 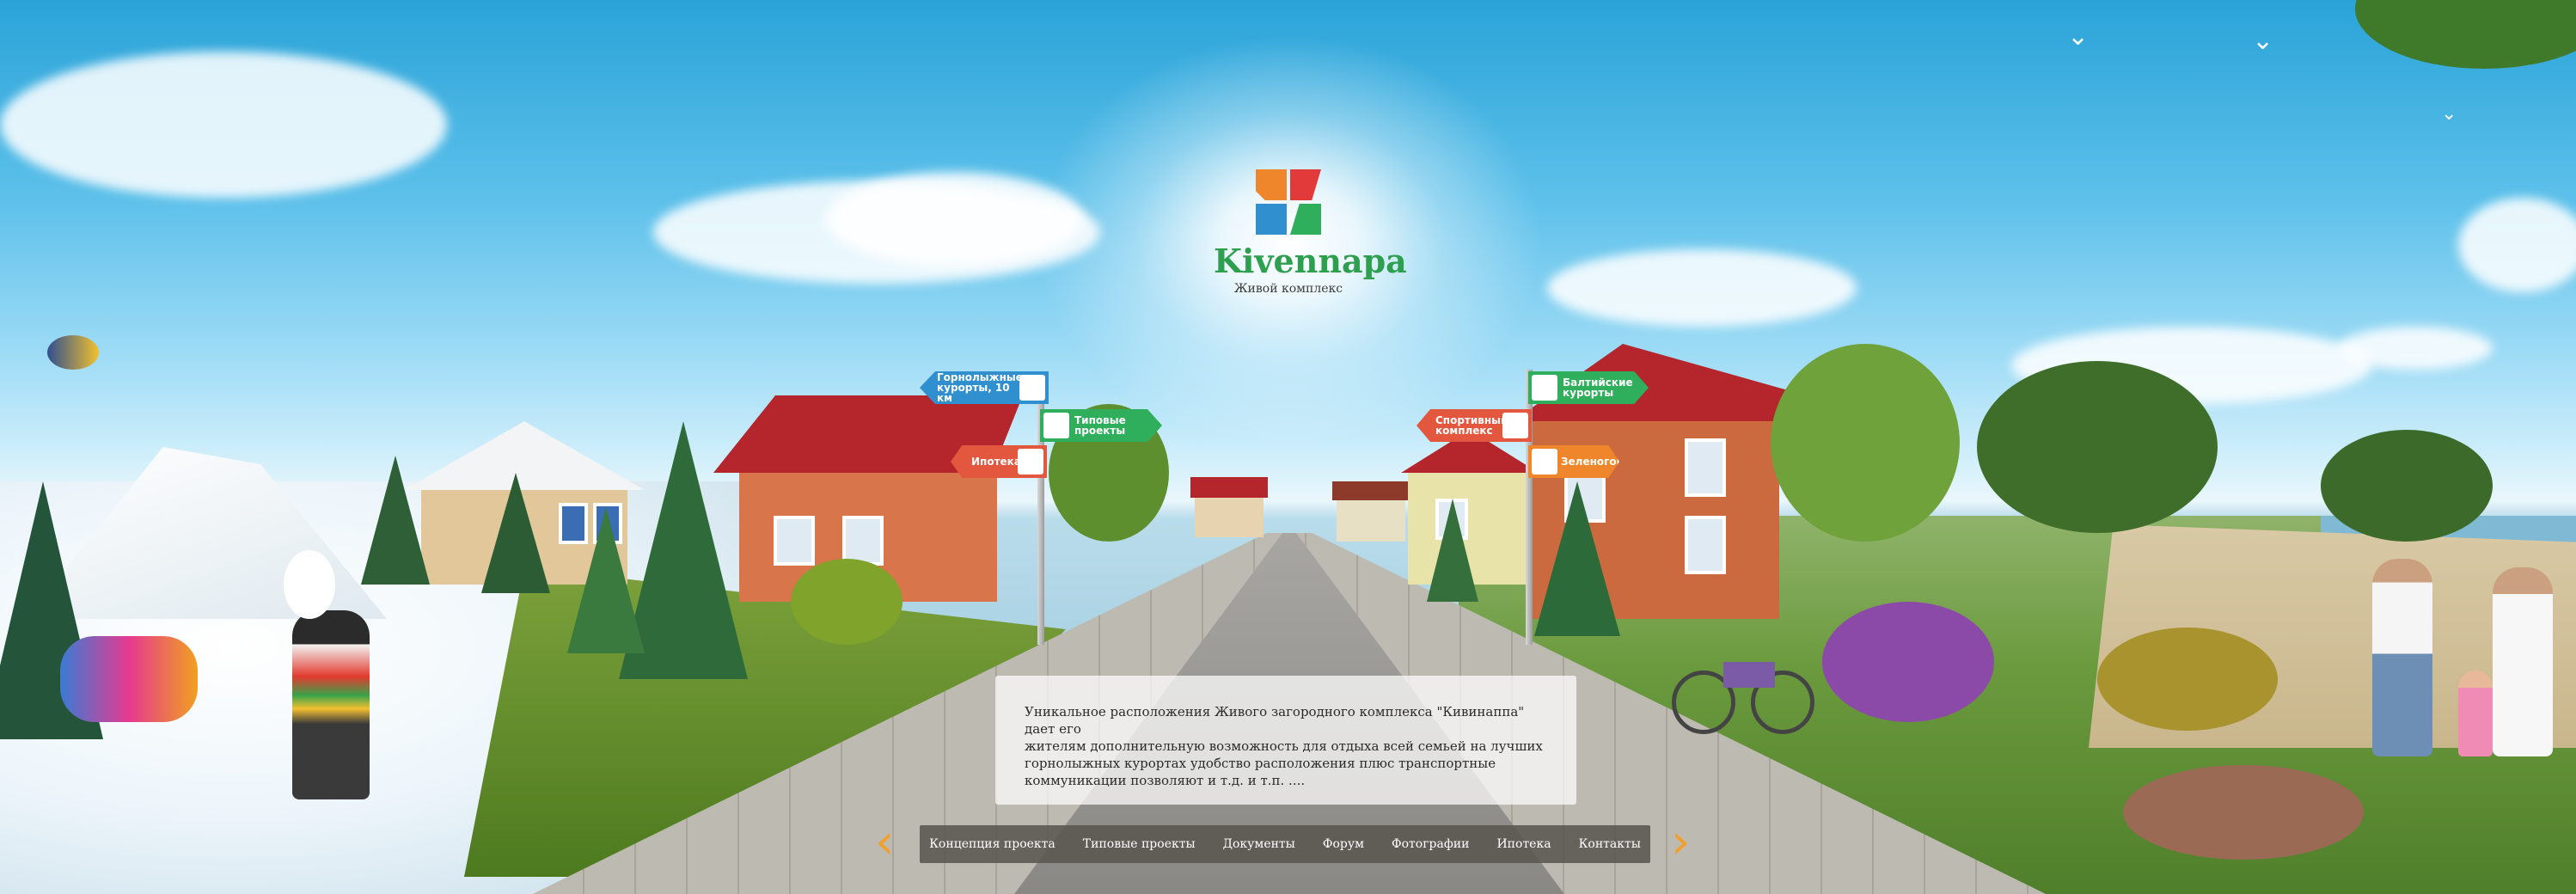 What do you see at coordinates (1310, 241) in the screenshot?
I see `brand-logo: Kivennapa Живой комплекс` at bounding box center [1310, 241].